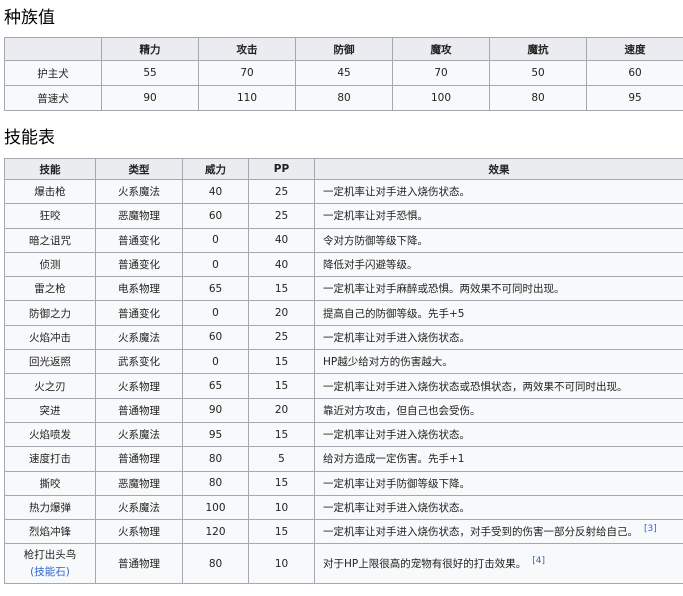  What do you see at coordinates (475, 387) in the screenshot?
I see `skill-effect-text: 一定机率让对手进入烧伤状态或恐惧状态，两效果不可同时出现。` at bounding box center [475, 387].